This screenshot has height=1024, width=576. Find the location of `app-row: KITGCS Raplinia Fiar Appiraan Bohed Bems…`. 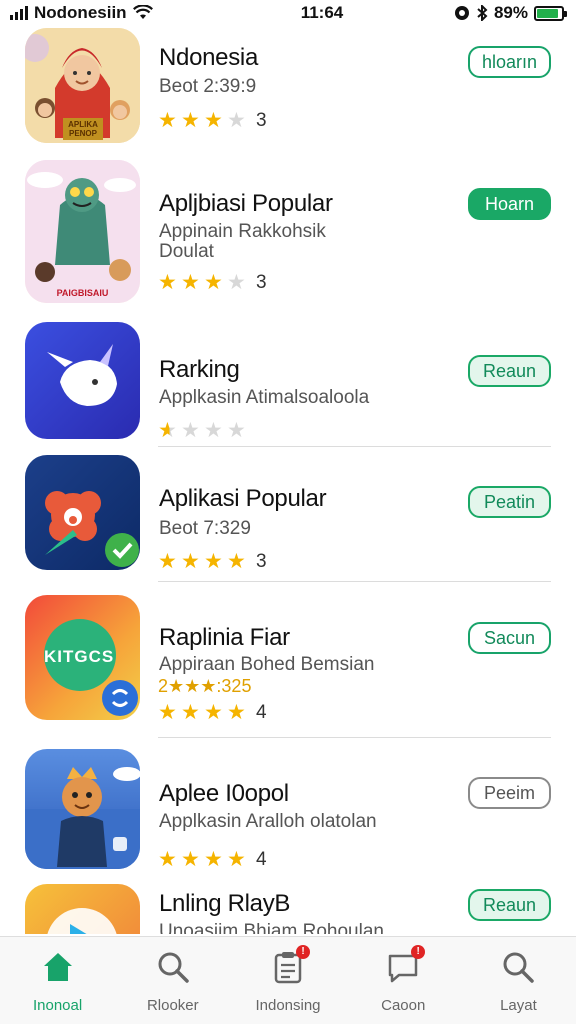

app-row: KITGCS Raplinia Fiar Appiraan Bohed Bems… is located at coordinates (288, 667).